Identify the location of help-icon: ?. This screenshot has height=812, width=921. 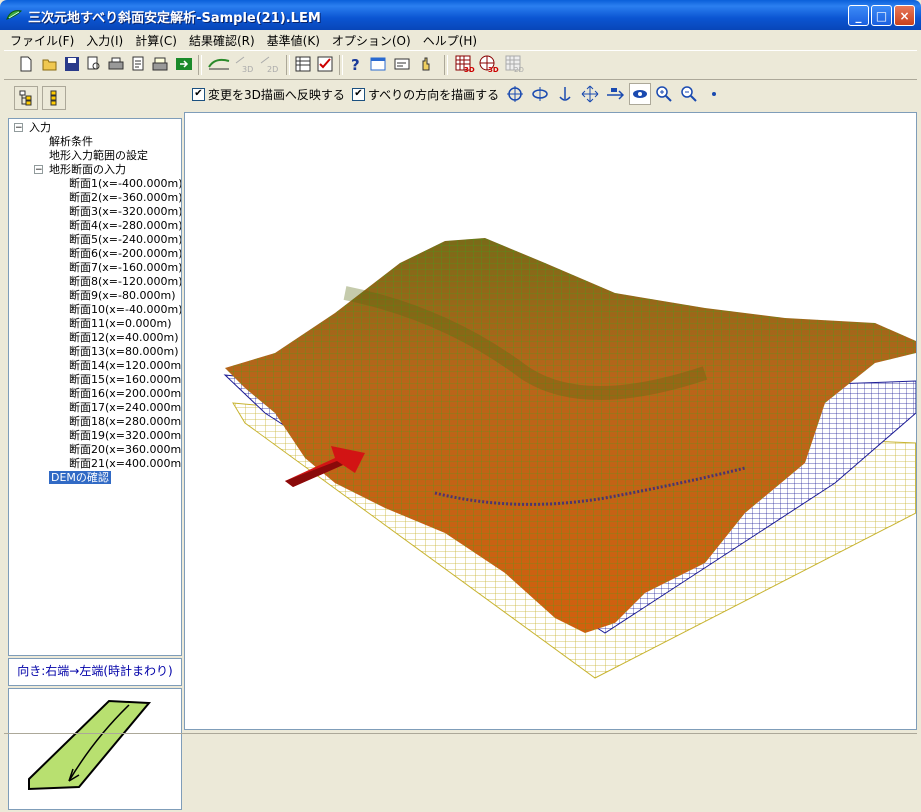
(356, 64).